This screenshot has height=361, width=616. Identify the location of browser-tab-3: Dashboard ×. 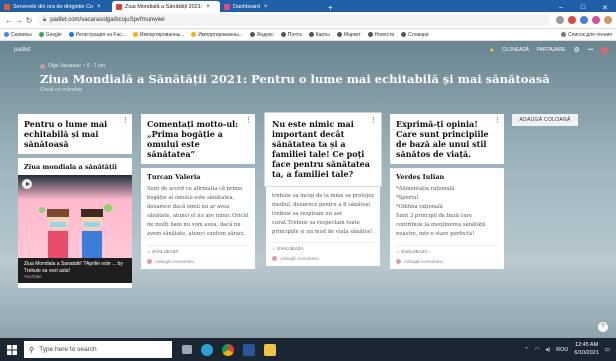
(272, 6).